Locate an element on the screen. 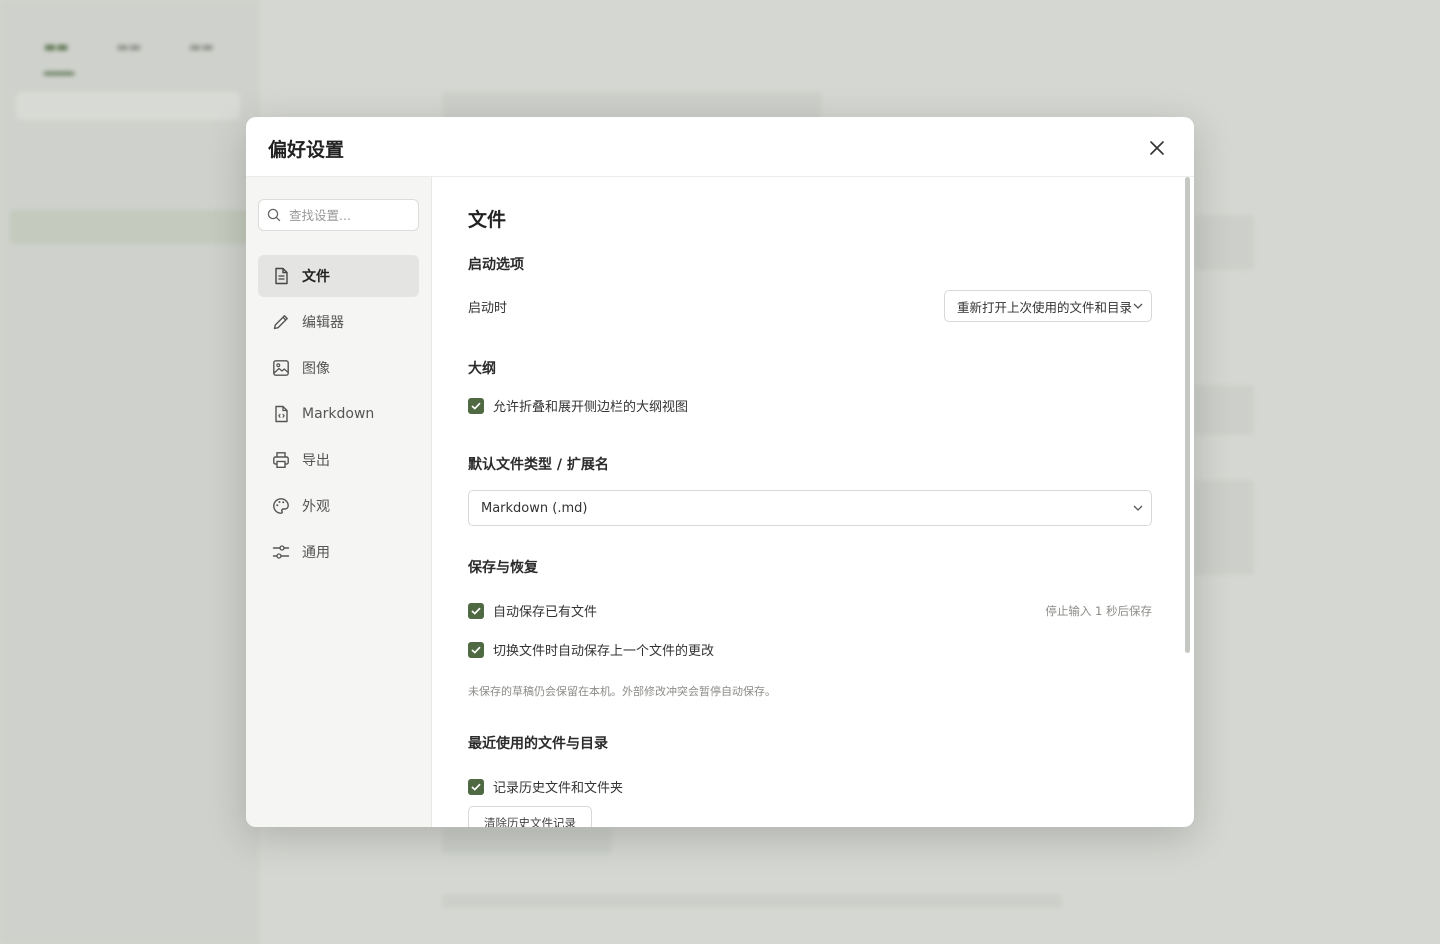 This screenshot has height=944, width=1440. settings-search-input is located at coordinates (349, 215).